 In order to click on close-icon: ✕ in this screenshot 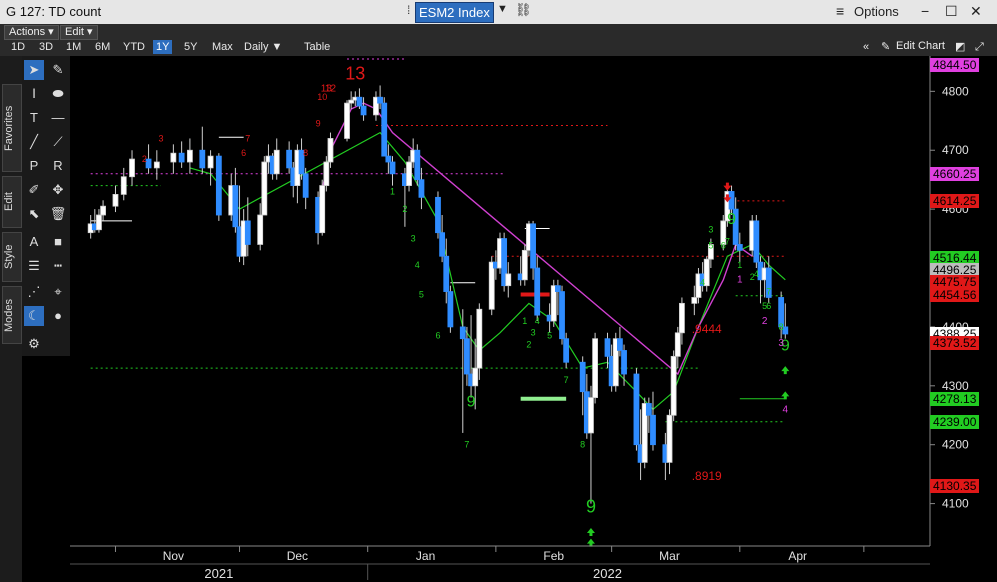, I will do `click(976, 11)`.